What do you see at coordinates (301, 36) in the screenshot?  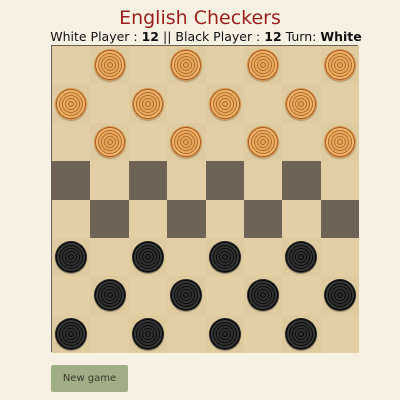 I see `turn-label: Turn:` at bounding box center [301, 36].